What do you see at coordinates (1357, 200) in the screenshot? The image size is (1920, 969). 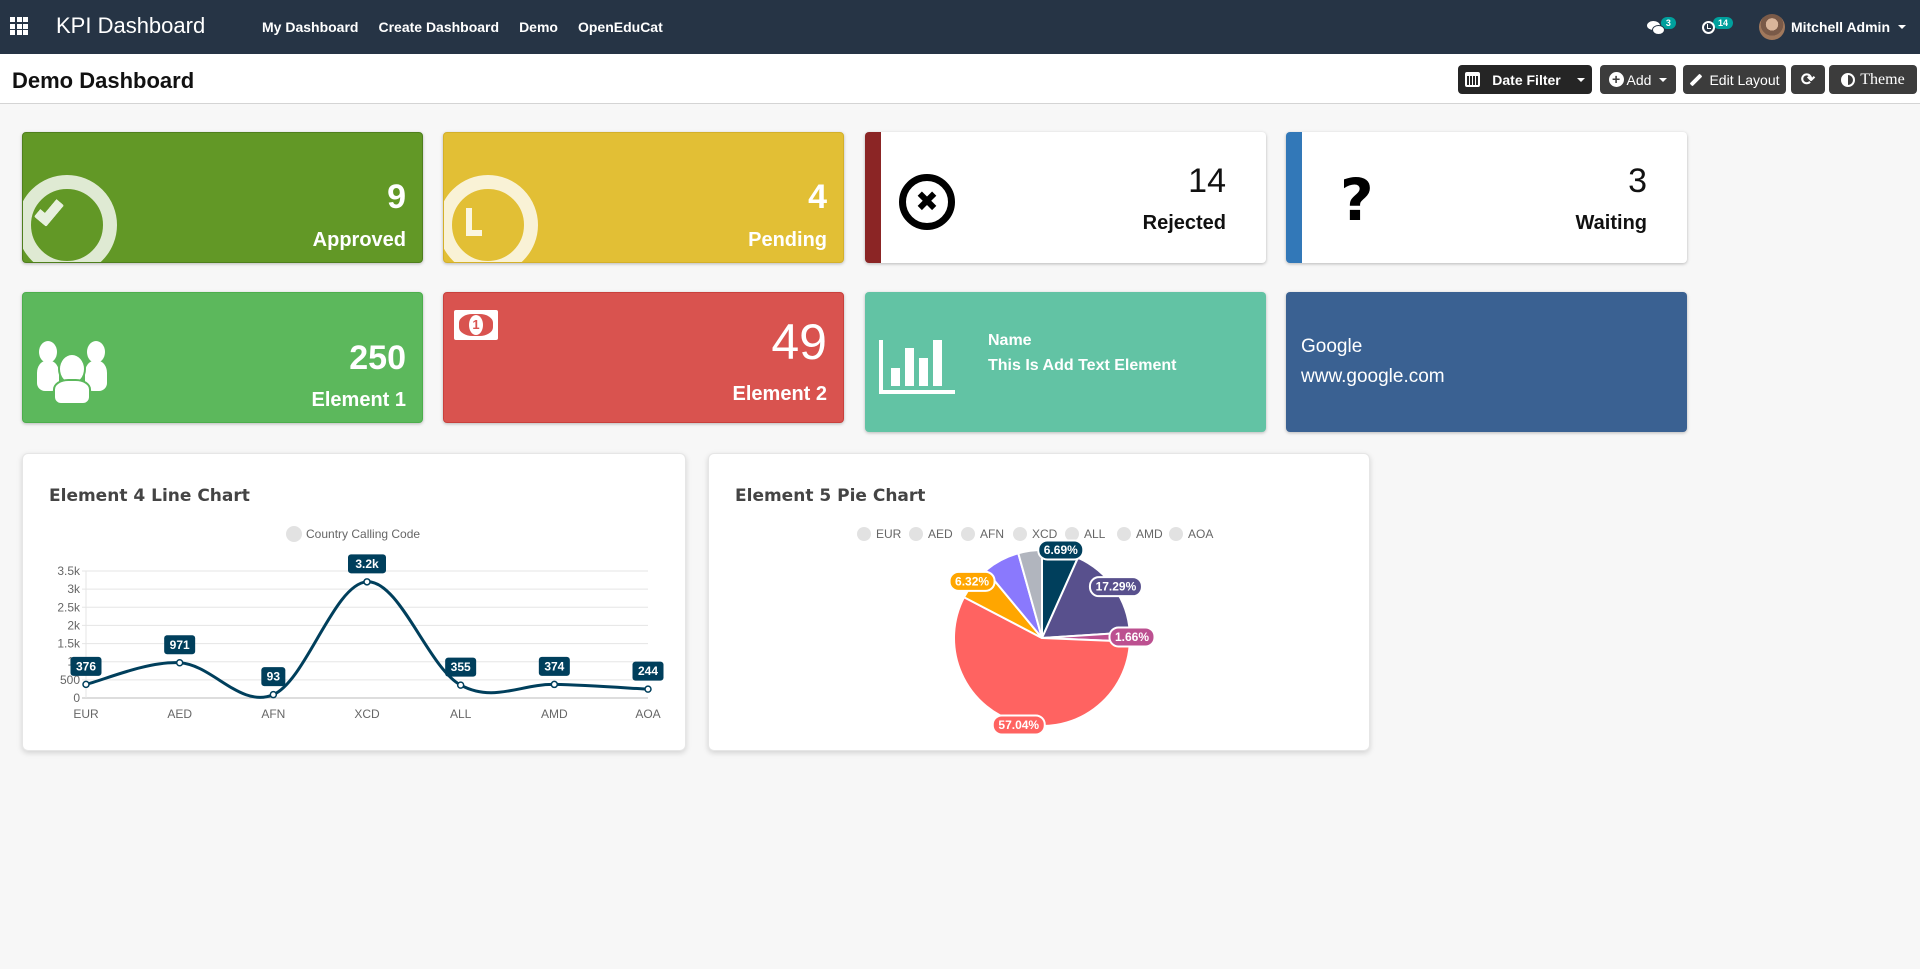 I see `question-icon: ?` at bounding box center [1357, 200].